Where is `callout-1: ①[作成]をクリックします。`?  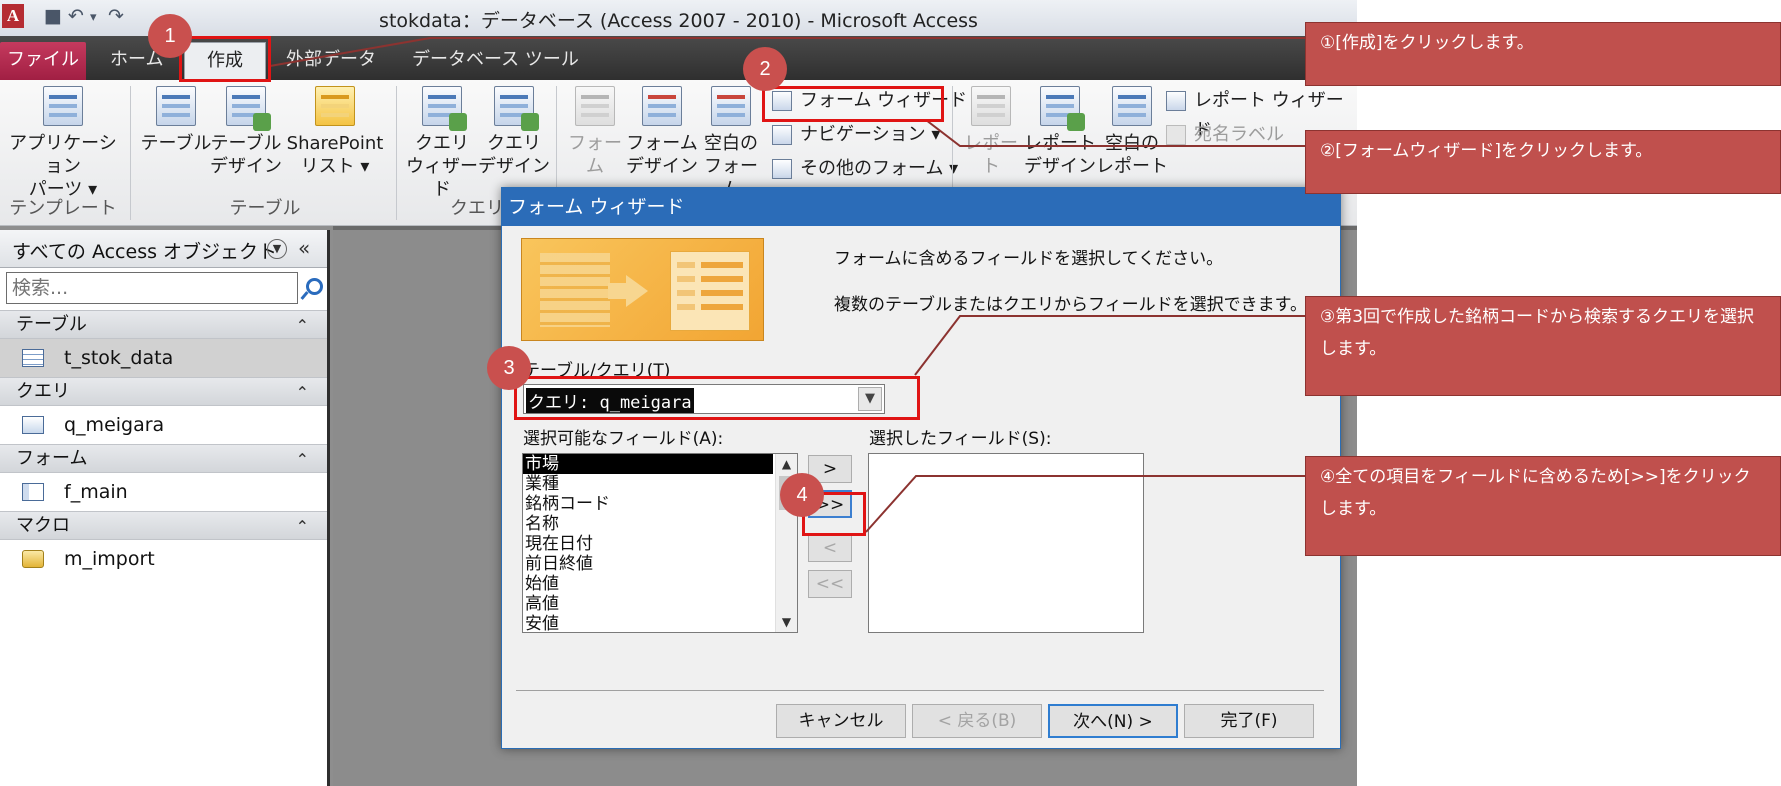 callout-1: ①[作成]をクリックします。 is located at coordinates (1543, 54).